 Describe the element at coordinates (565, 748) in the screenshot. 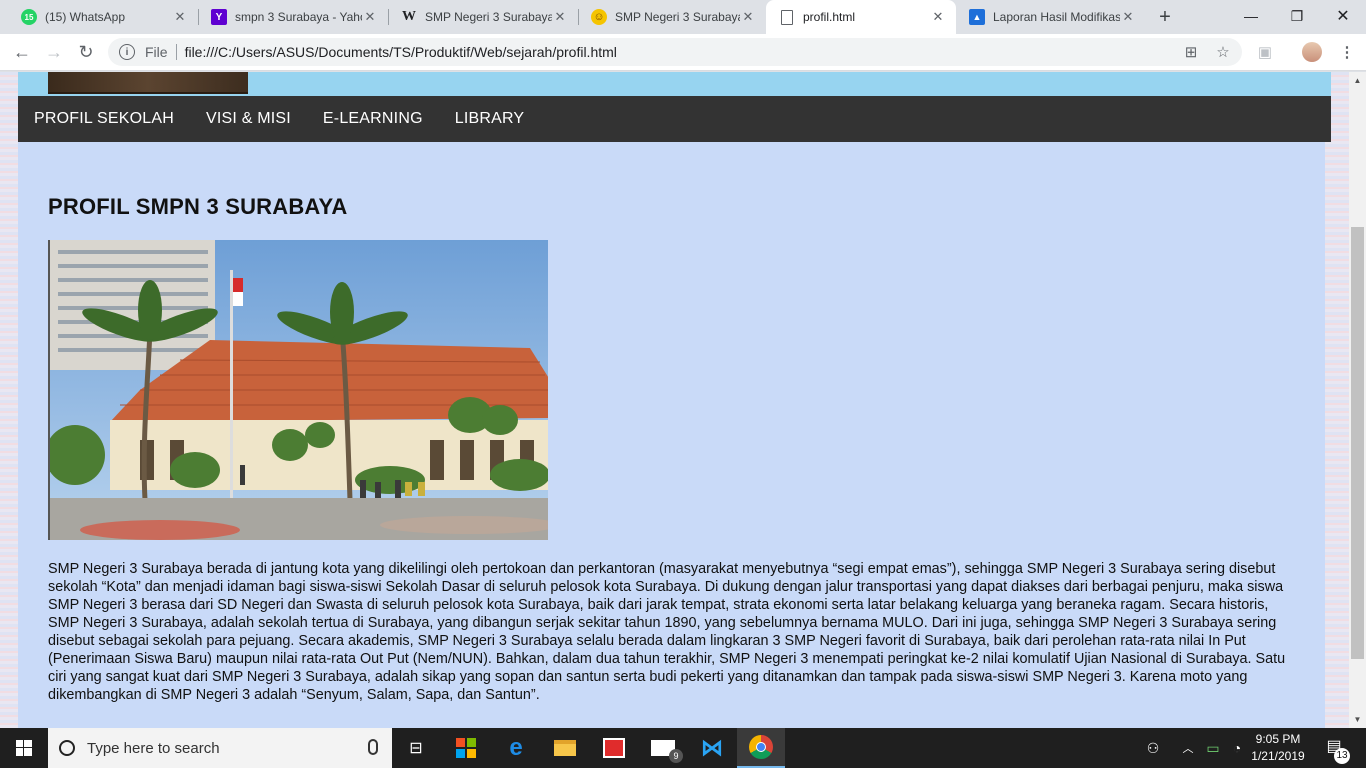

I see `file-explorer-icon` at that location.